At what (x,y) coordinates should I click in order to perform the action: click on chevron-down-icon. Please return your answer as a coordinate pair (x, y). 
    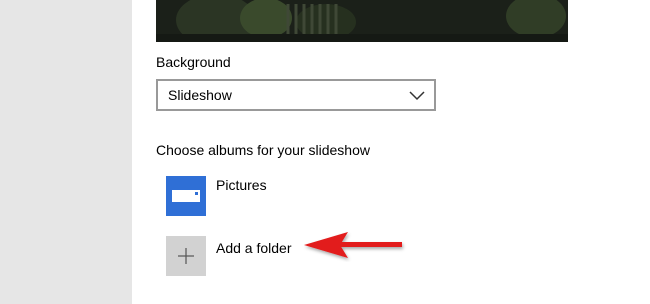
    Looking at the image, I should click on (417, 96).